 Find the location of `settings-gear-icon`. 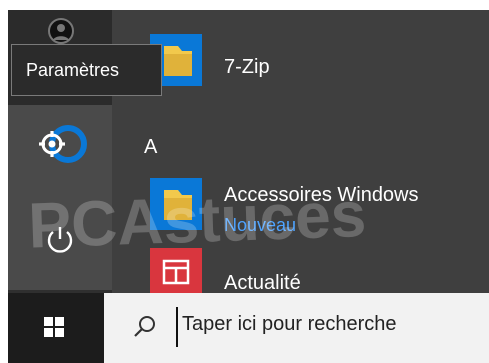

settings-gear-icon is located at coordinates (60, 146).